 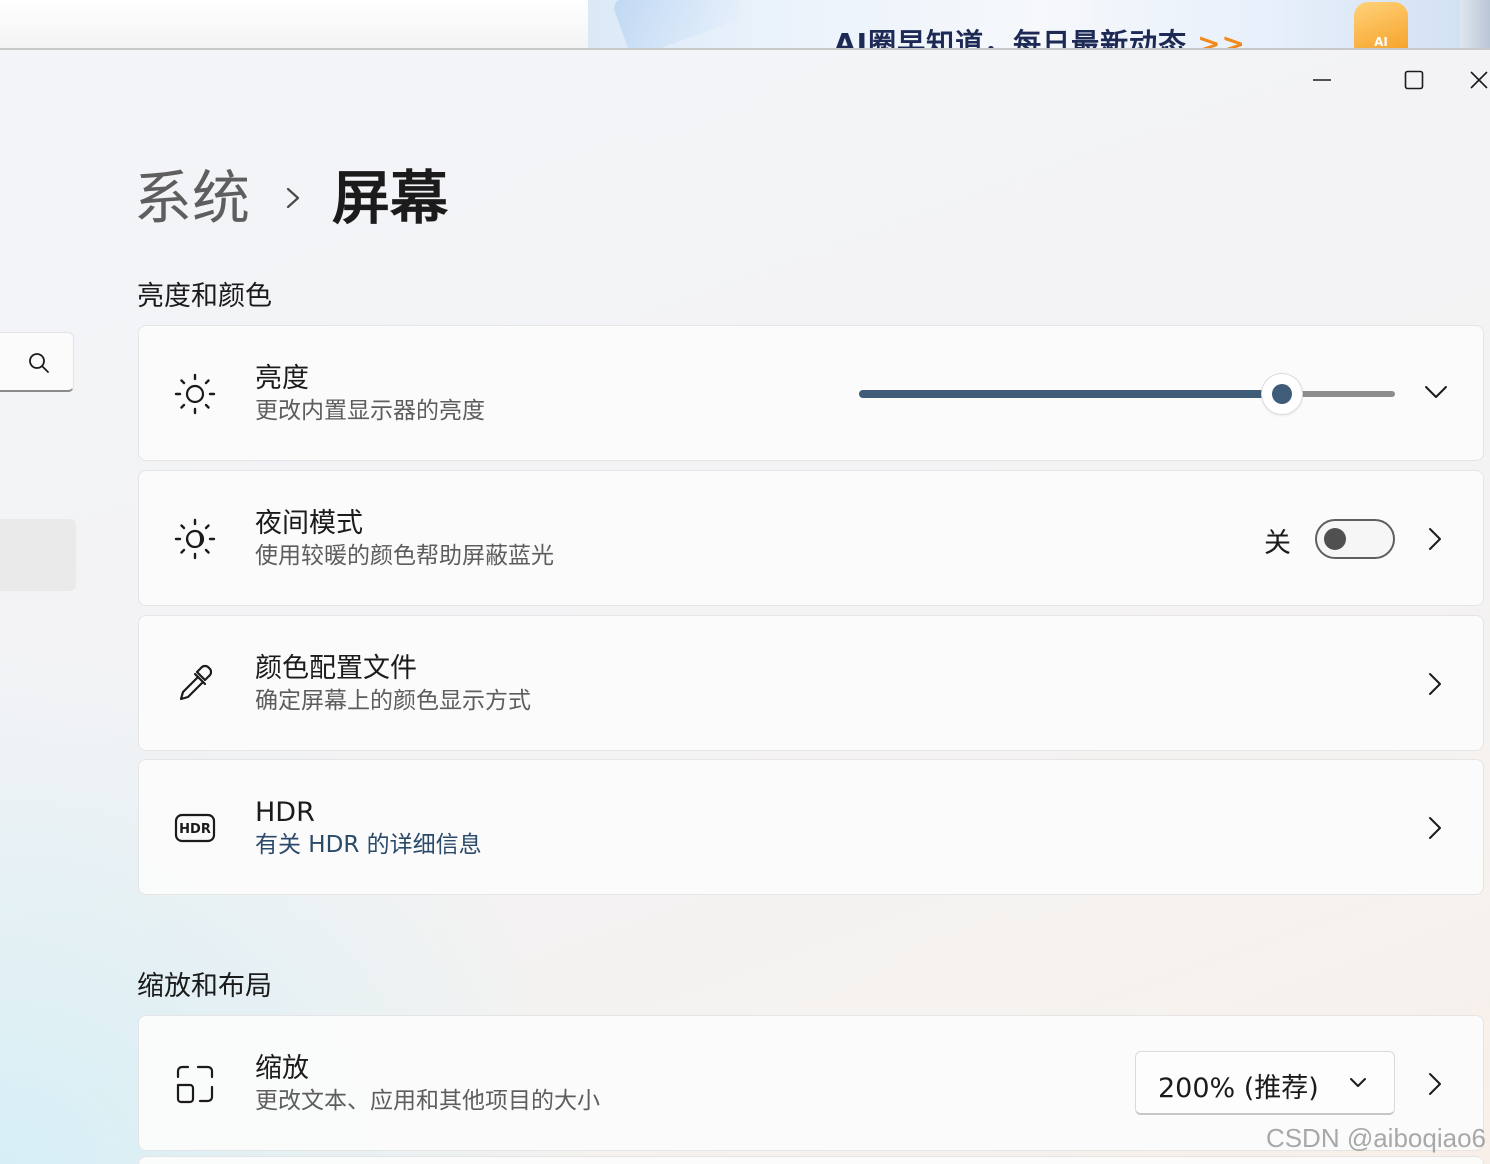 What do you see at coordinates (811, 538) in the screenshot?
I see `night-light-card: 夜间模式 使用较暖的颜色帮助屏蔽蓝光 关` at bounding box center [811, 538].